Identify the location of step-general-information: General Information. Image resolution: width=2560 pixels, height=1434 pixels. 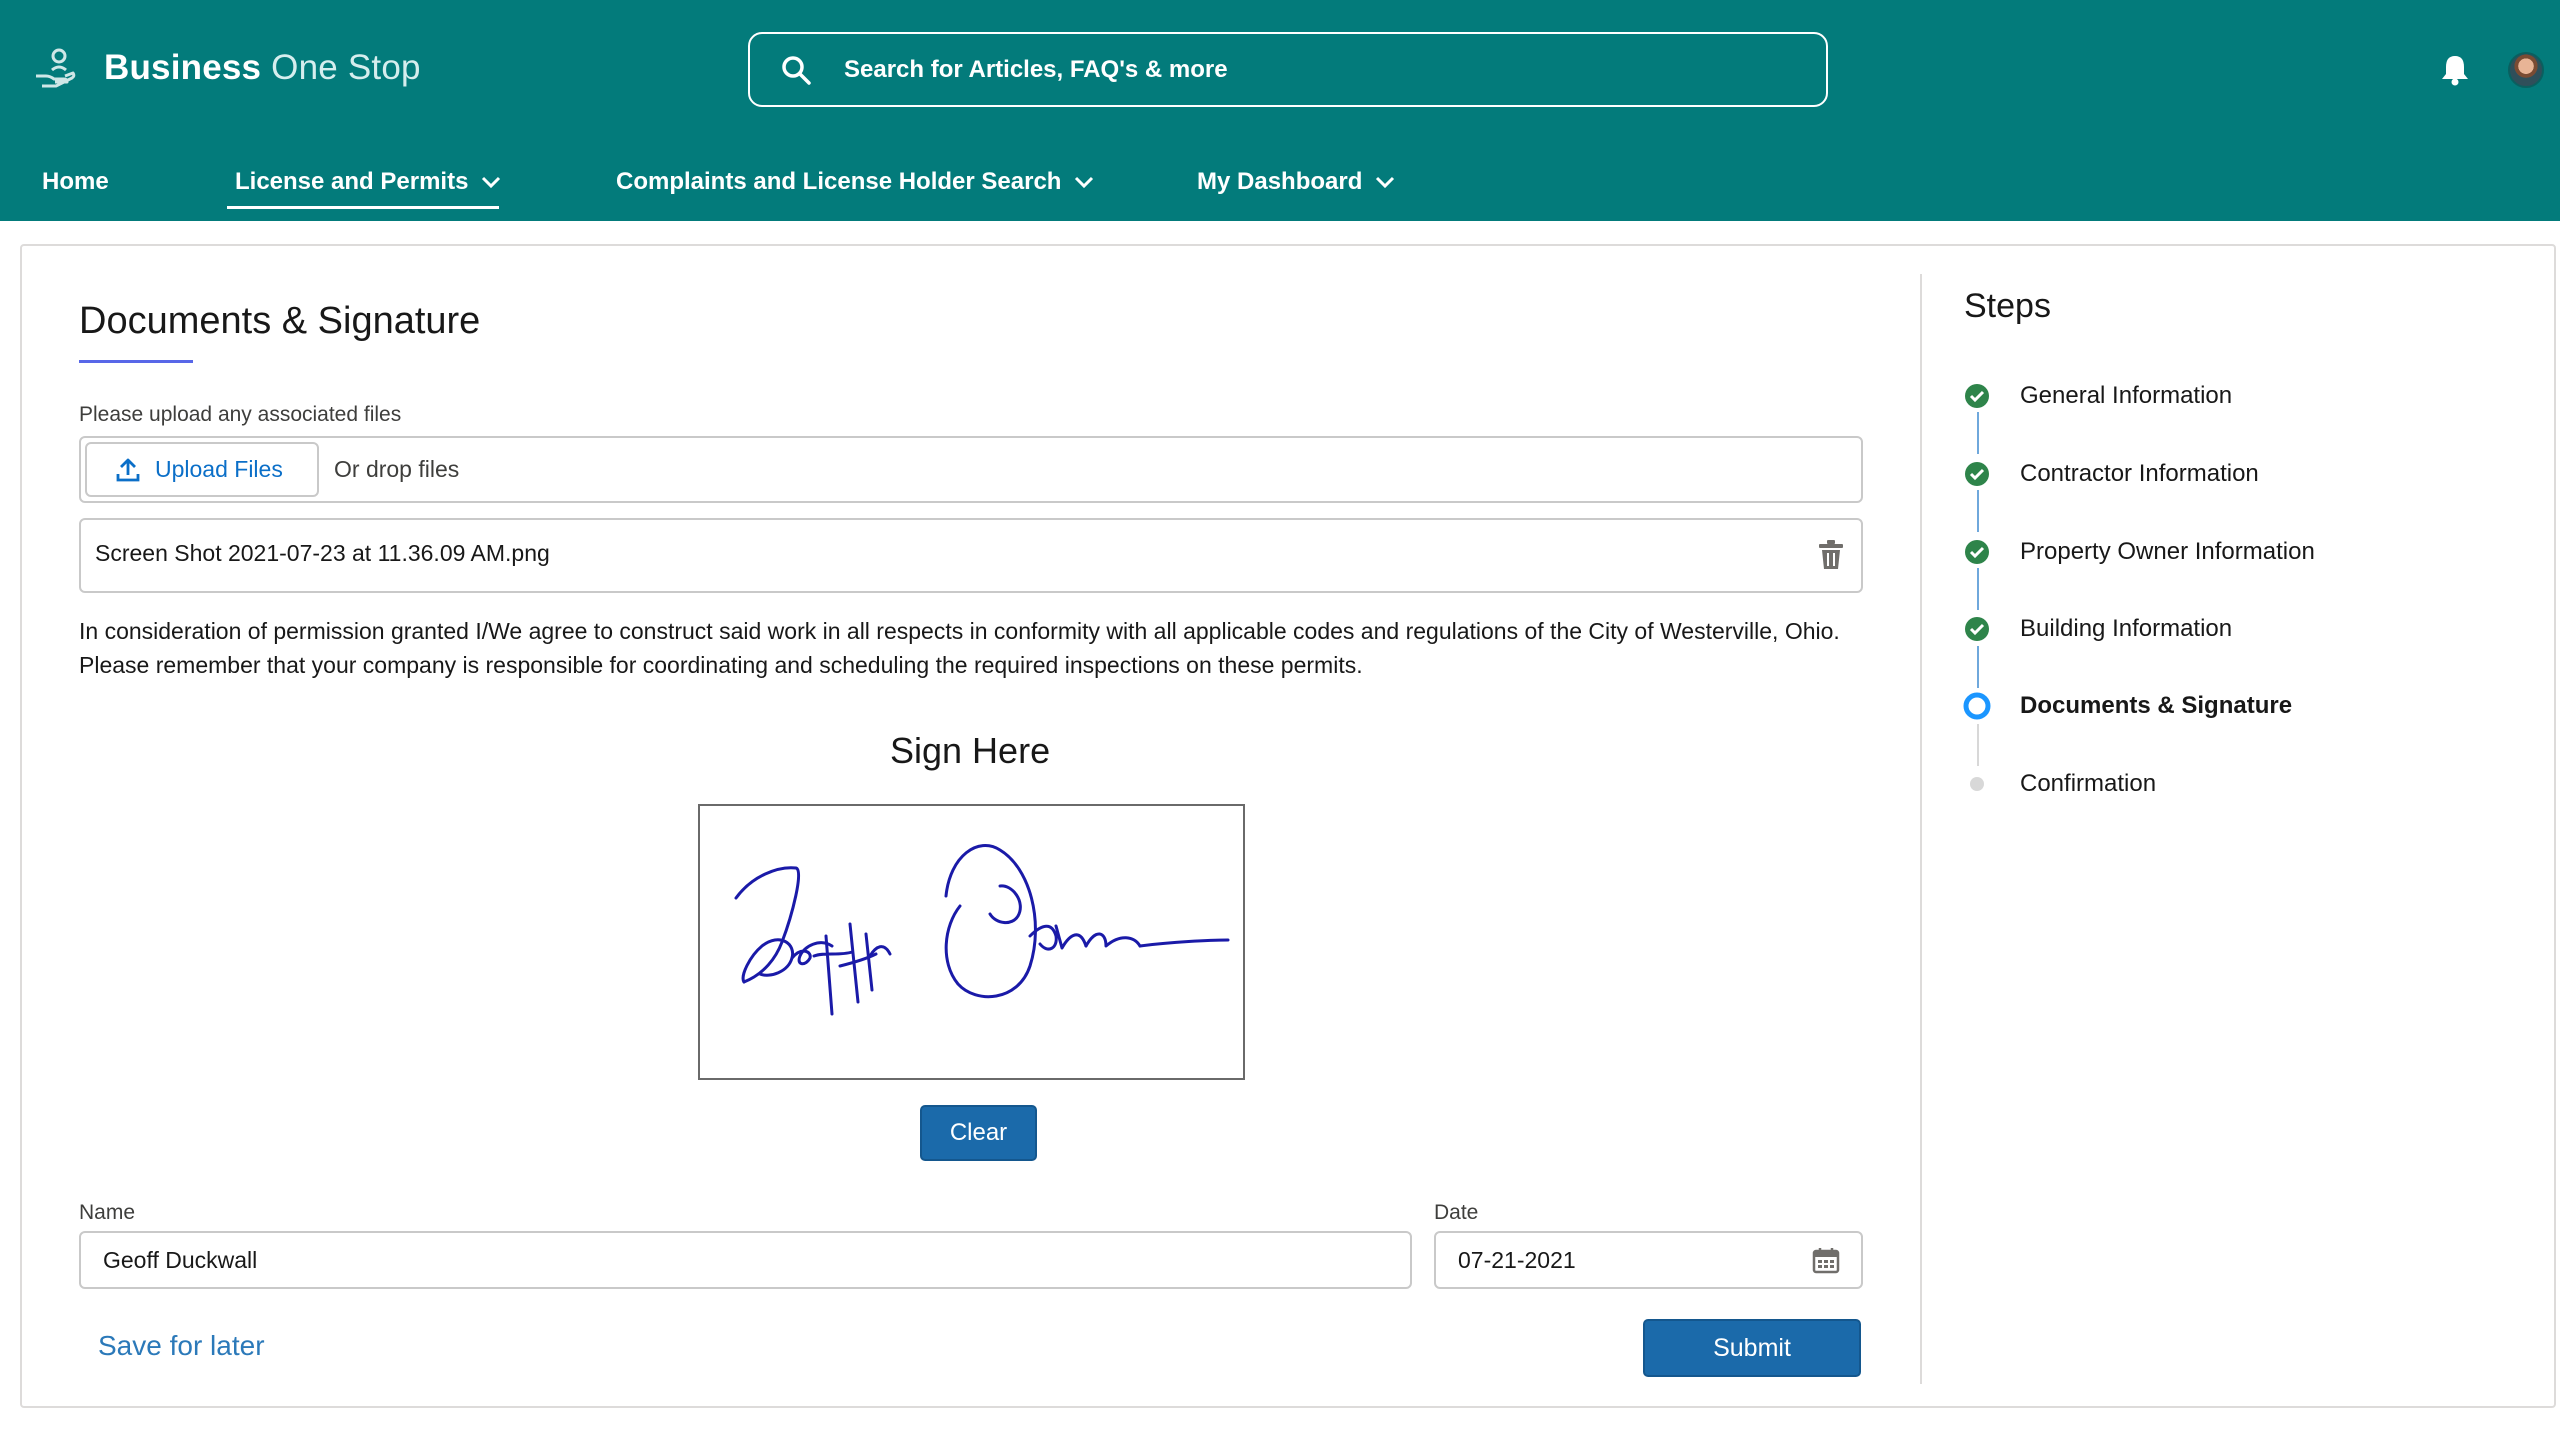
(2097, 396).